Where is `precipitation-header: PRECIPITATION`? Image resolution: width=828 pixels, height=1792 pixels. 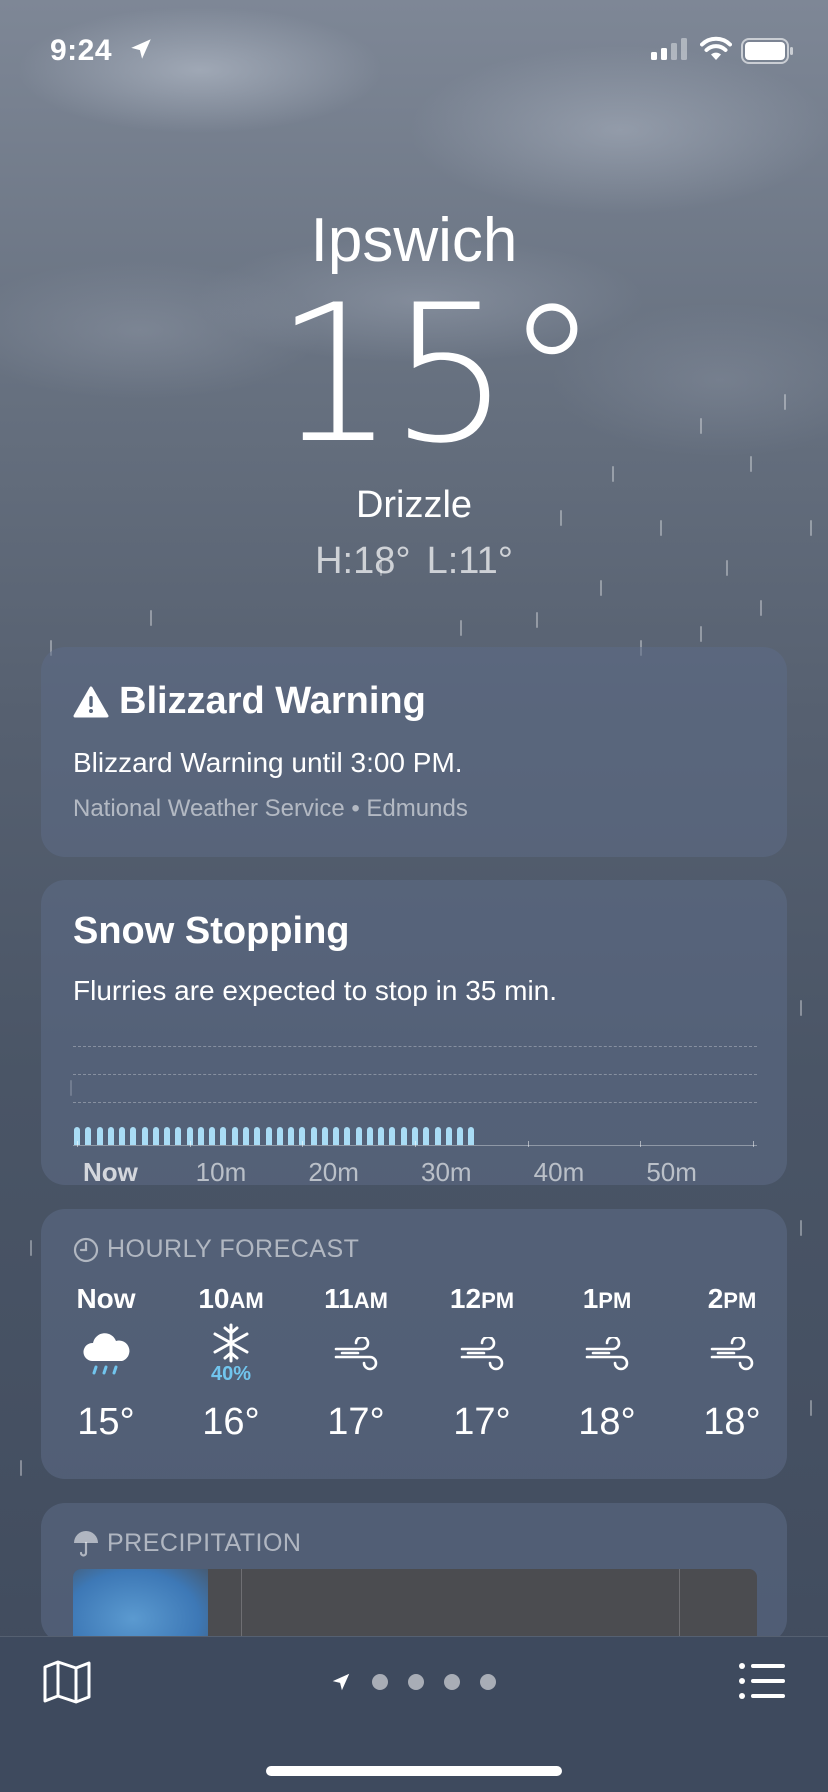 precipitation-header: PRECIPITATION is located at coordinates (187, 1543).